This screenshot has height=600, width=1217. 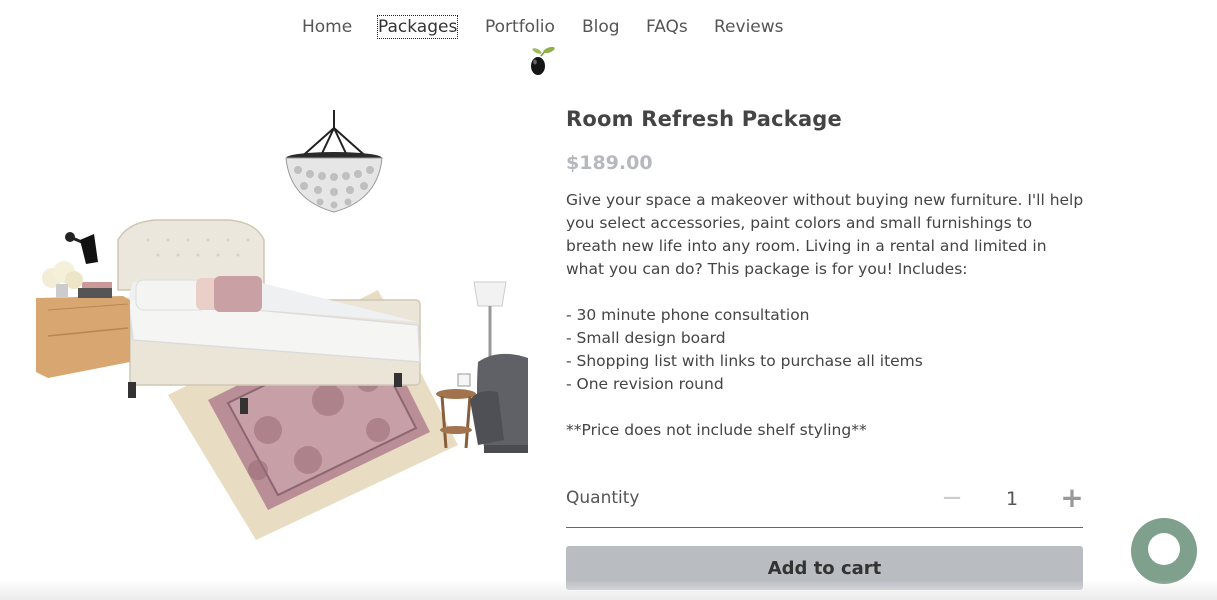 I want to click on description-bullet: - One revision round, so click(x=645, y=384).